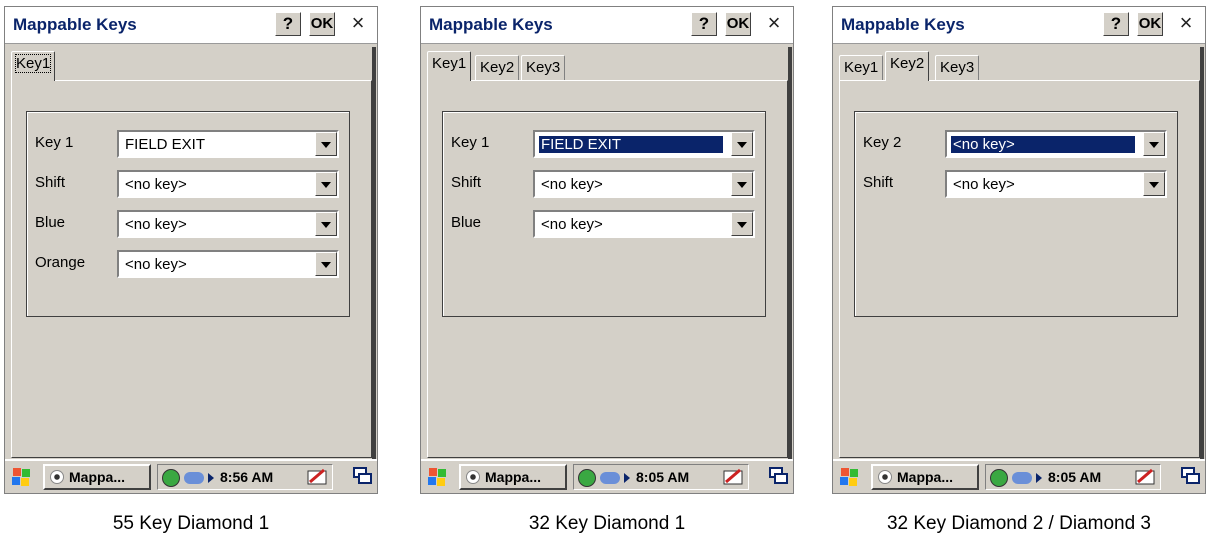 The image size is (1208, 559). I want to click on caption: 32 Key Diamond 2 / Diamond 3, so click(1019, 523).